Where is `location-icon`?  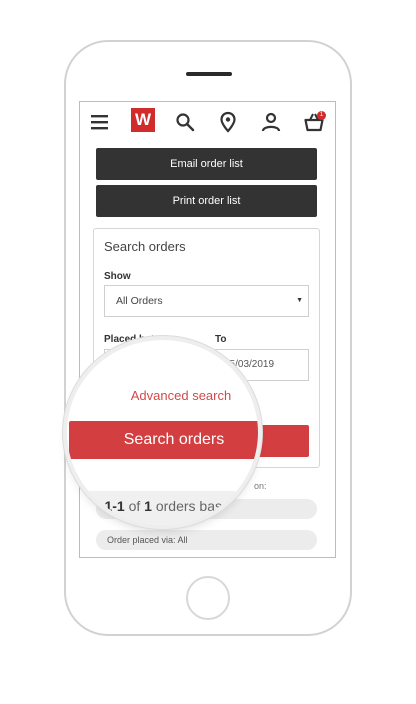 location-icon is located at coordinates (228, 122).